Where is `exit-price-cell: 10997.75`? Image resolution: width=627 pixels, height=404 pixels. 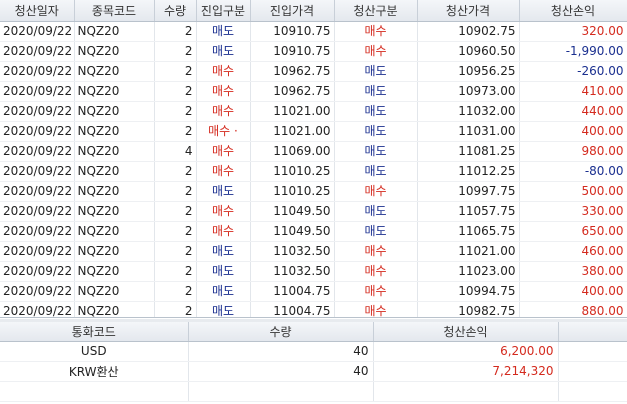 exit-price-cell: 10997.75 is located at coordinates (468, 191).